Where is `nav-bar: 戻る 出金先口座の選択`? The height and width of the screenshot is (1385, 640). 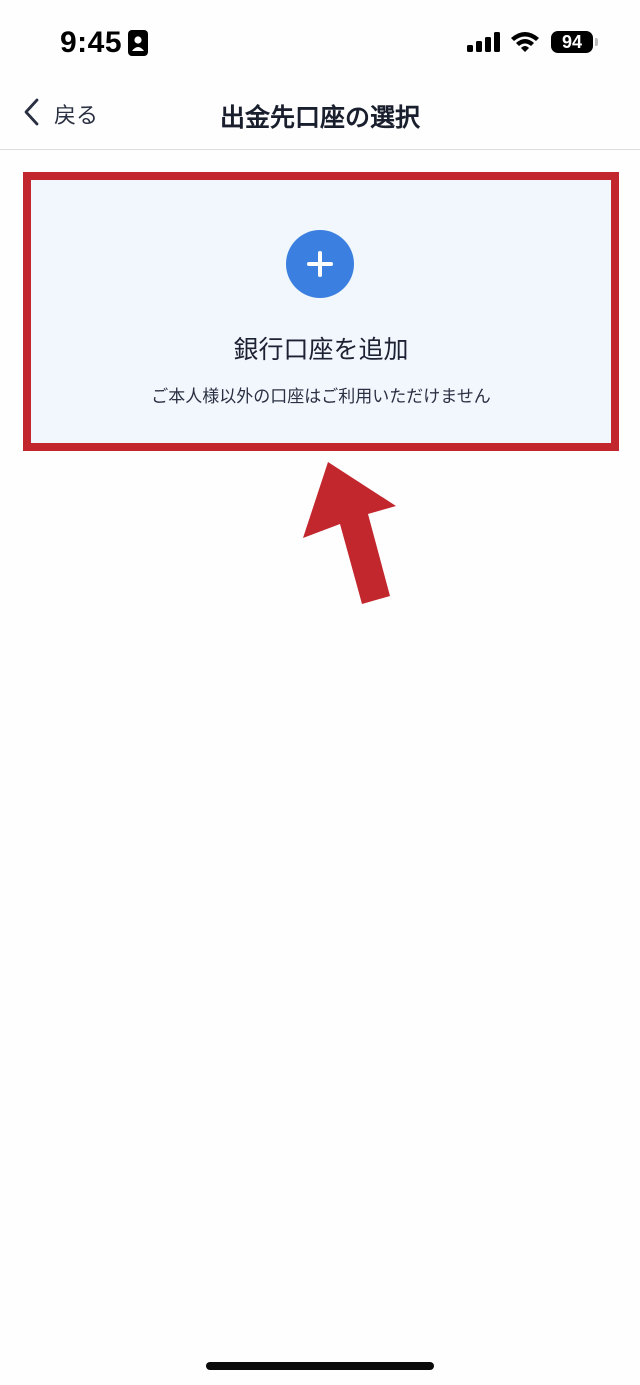
nav-bar: 戻る 出金先口座の選択 is located at coordinates (320, 117).